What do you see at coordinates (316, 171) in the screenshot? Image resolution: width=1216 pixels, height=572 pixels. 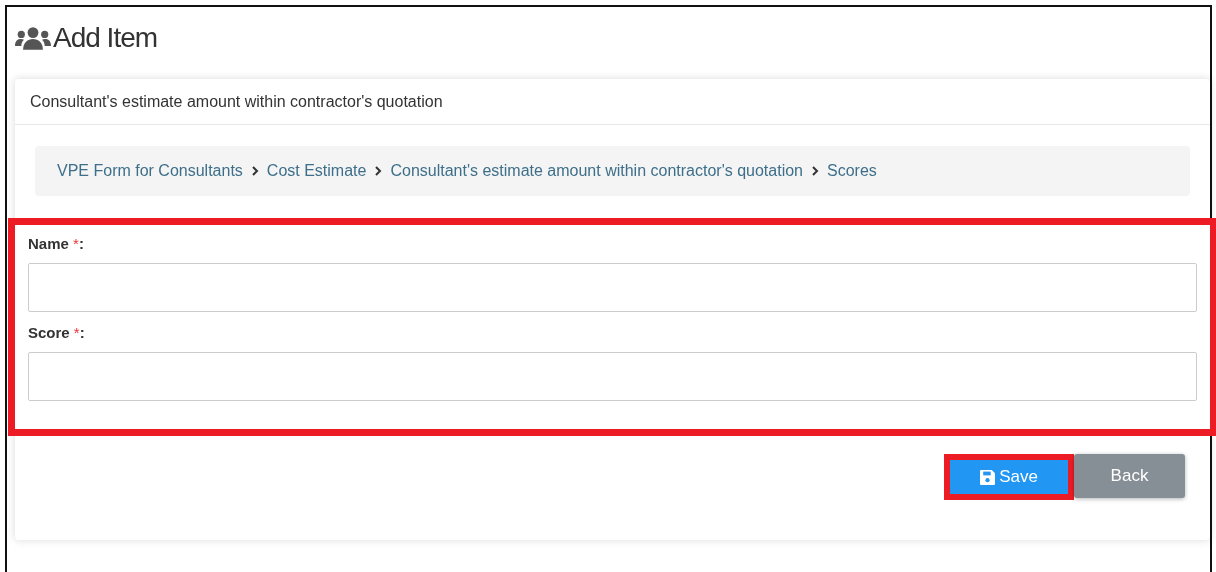 I see `breadcrumb-link: Cost Estimate` at bounding box center [316, 171].